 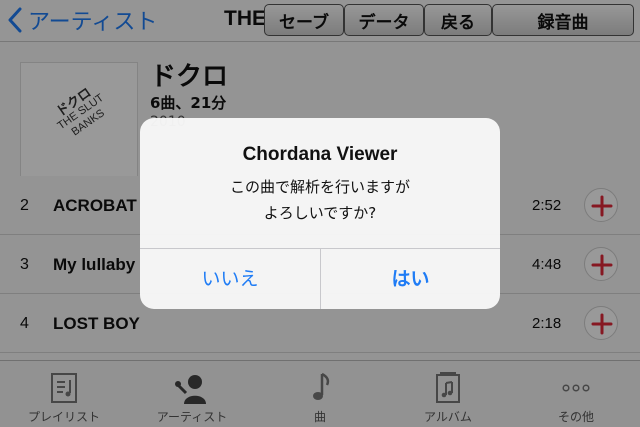 I want to click on dialog-title: Chordana Viewer, so click(x=320, y=154).